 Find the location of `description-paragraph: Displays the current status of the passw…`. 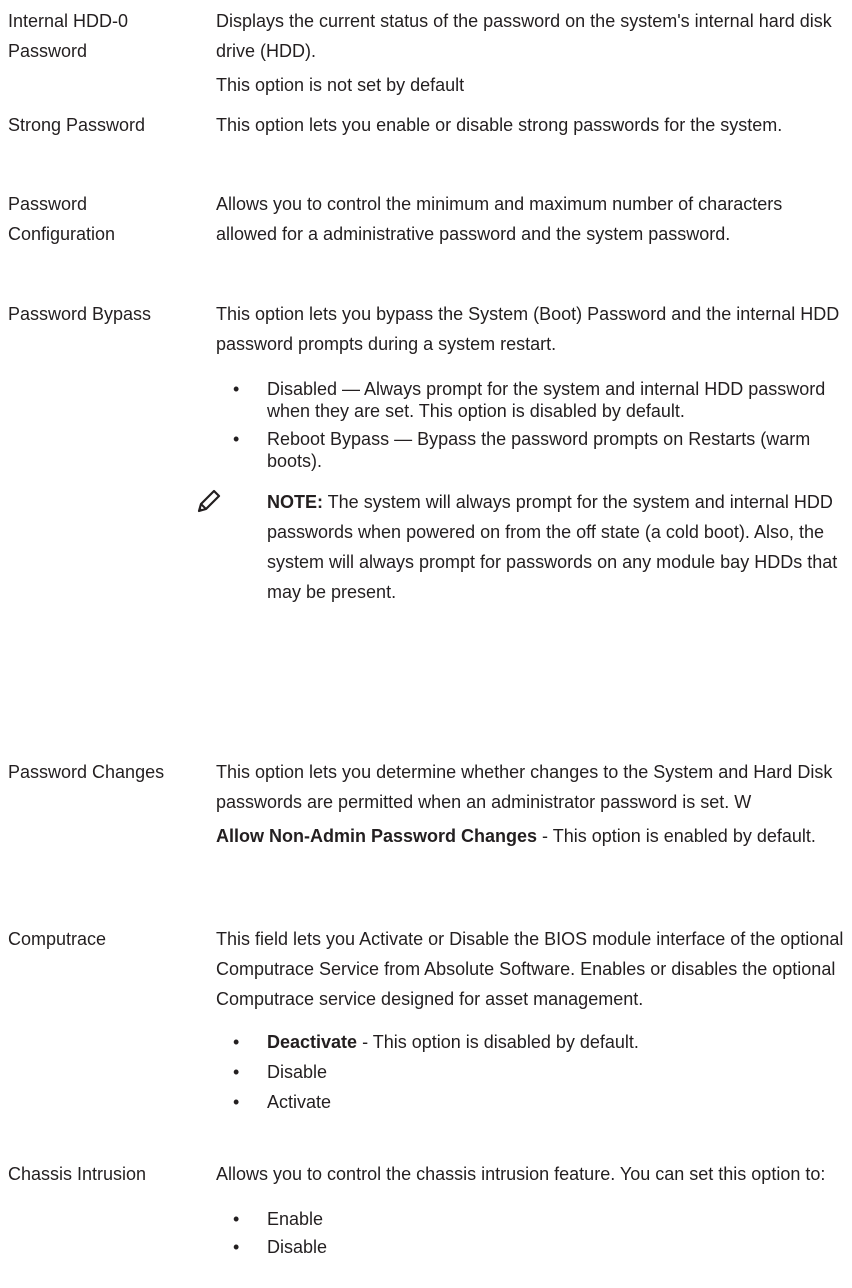

description-paragraph: Displays the current status of the passw… is located at coordinates (524, 36).